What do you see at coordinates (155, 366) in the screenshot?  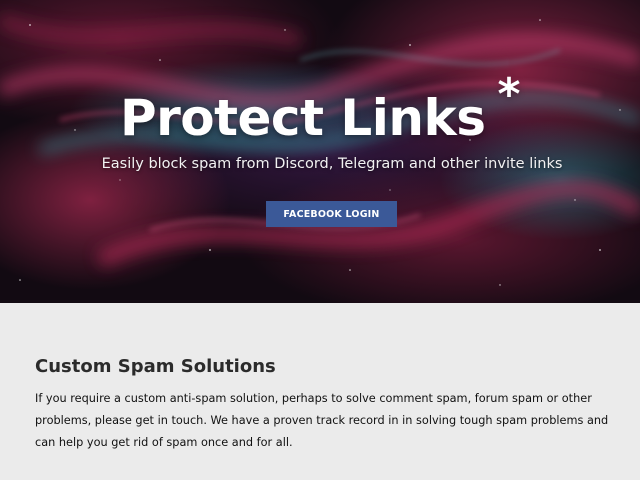 I see `section-heading: Custom Spam Solutions` at bounding box center [155, 366].